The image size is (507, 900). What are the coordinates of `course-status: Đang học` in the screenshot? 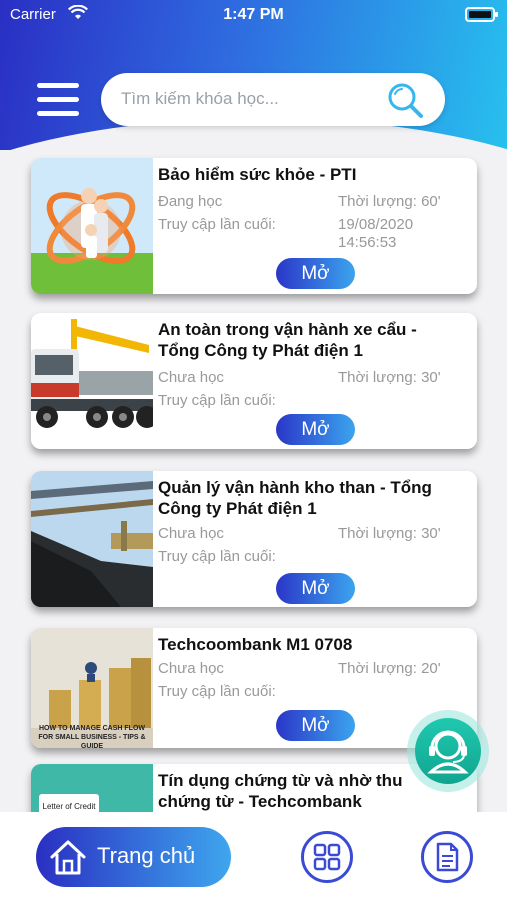 It's located at (190, 201).